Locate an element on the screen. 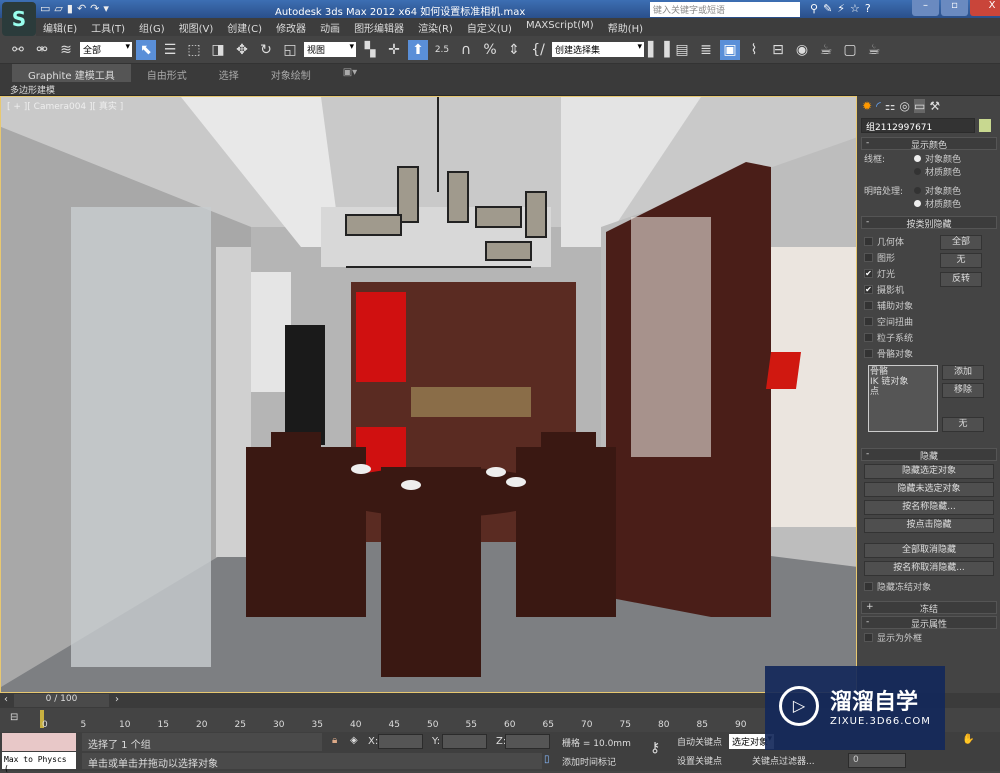  track-bar: ⊟ 0 5 10 15 20 25 30 35 40 45 50 55 60 65 70 75 80 85 90 is located at coordinates (382, 720).